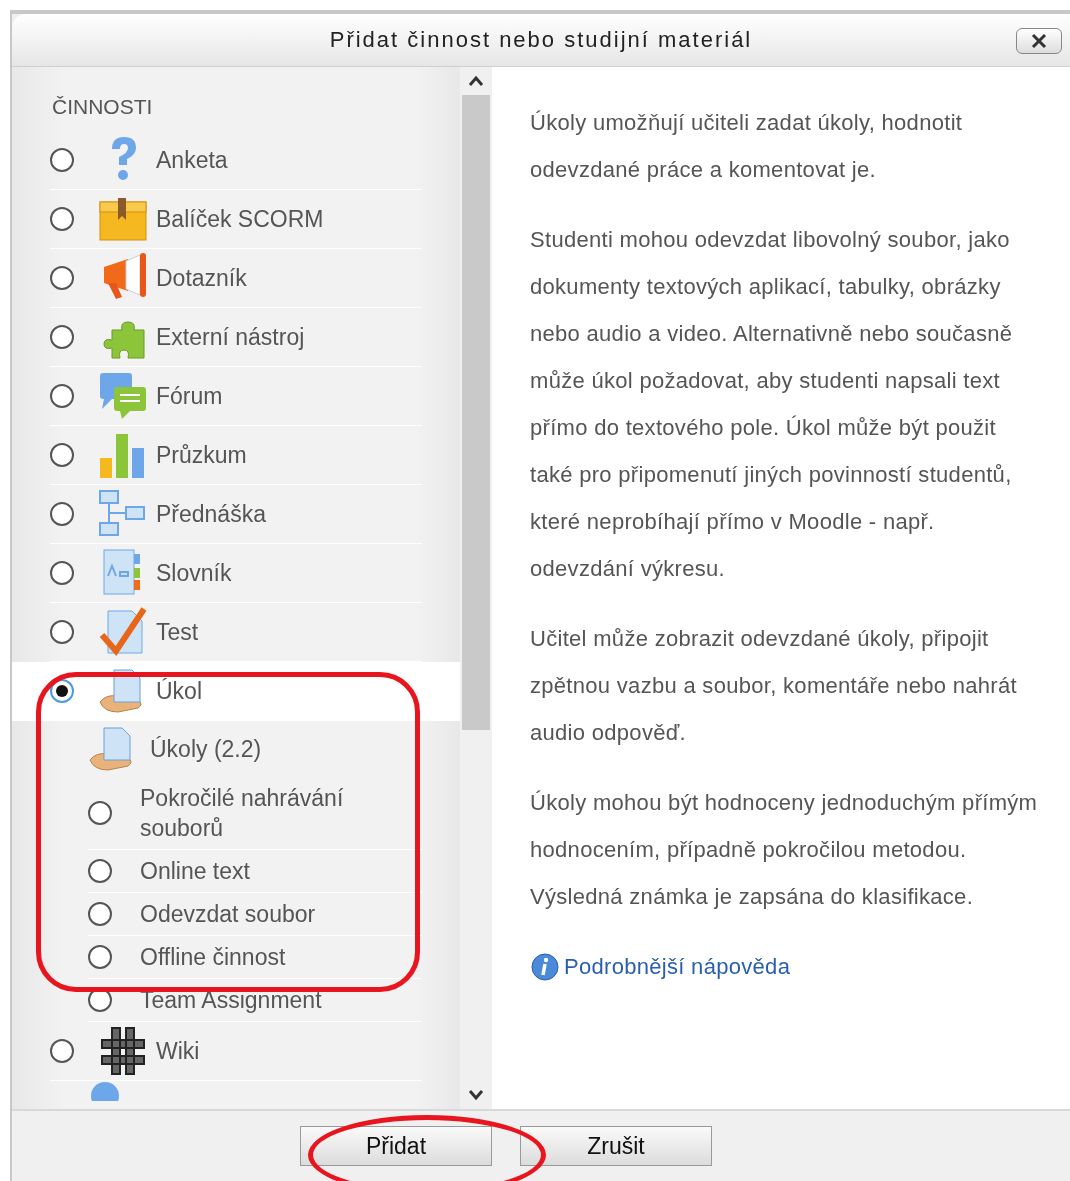 Image resolution: width=1070 pixels, height=1181 pixels. I want to click on close-icon, so click(1039, 41).